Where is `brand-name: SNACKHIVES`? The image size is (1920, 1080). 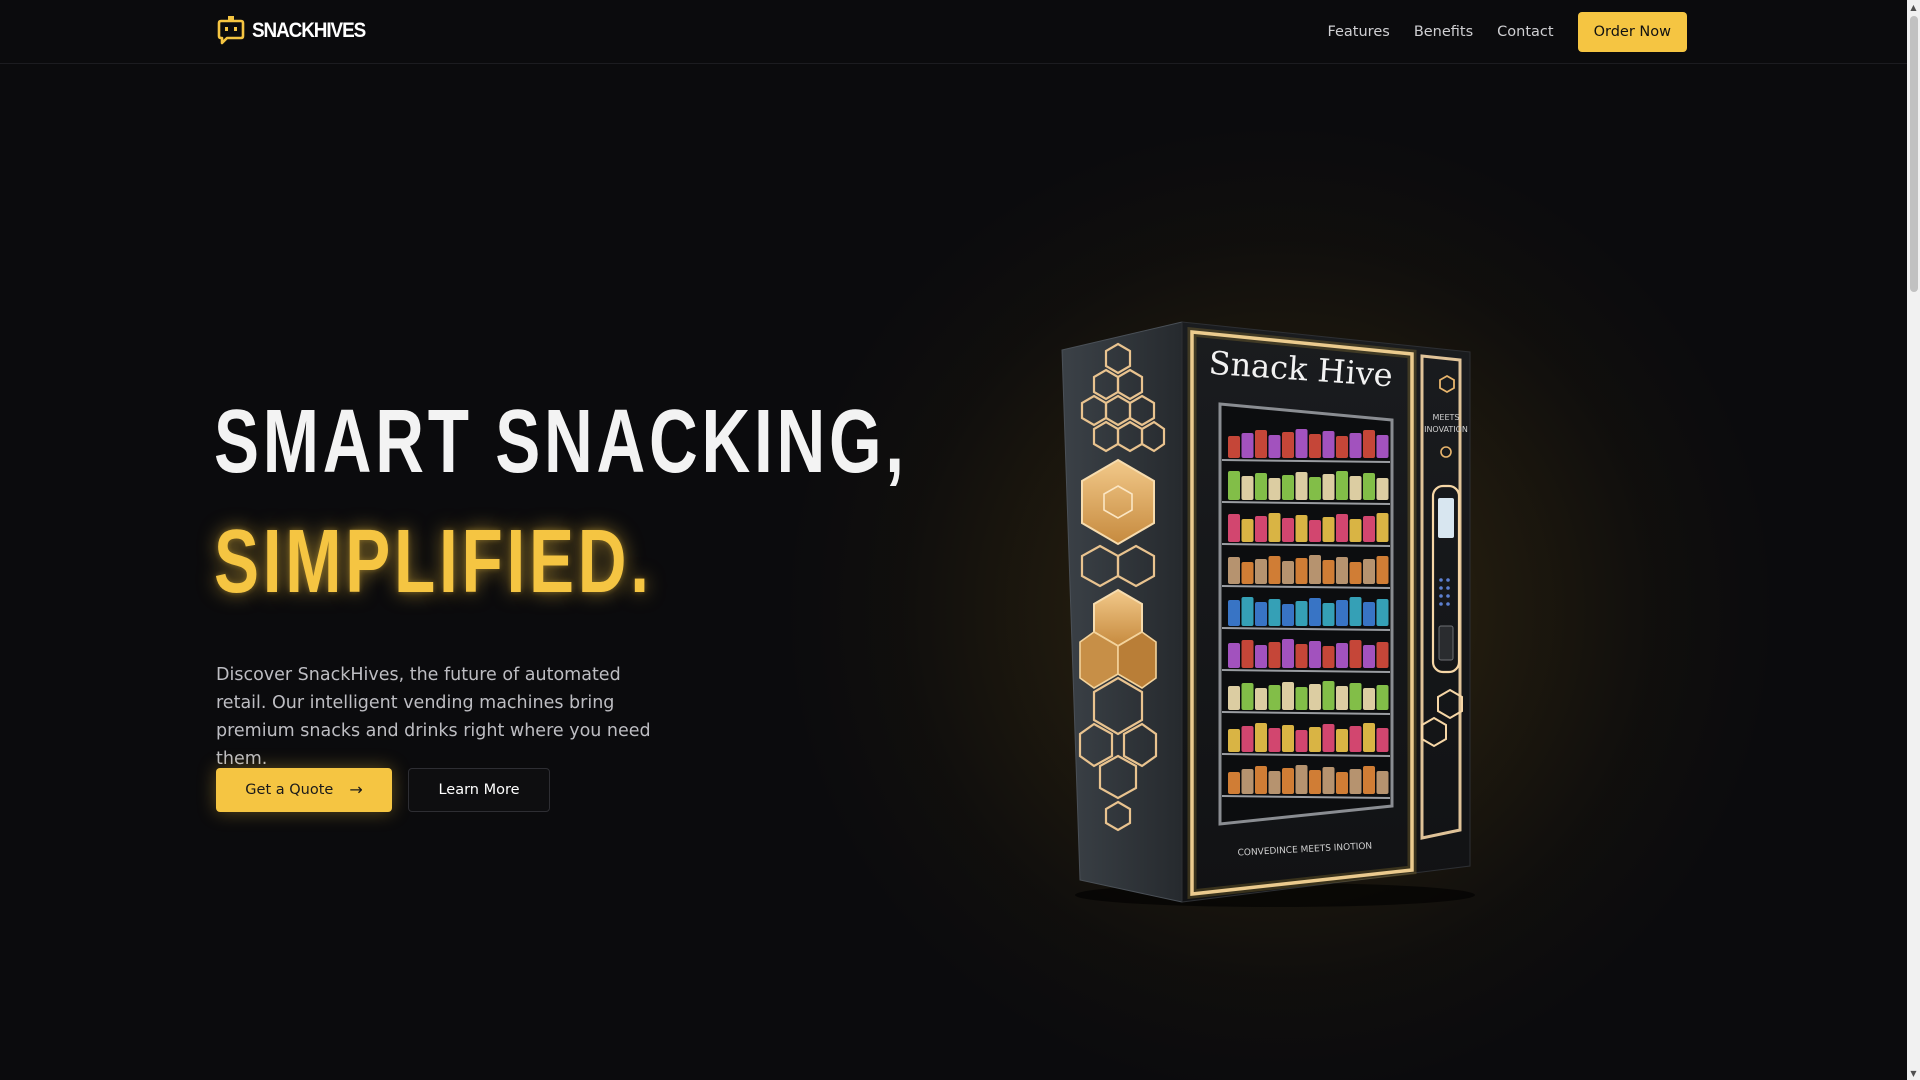
brand-name: SNACKHIVES is located at coordinates (309, 30).